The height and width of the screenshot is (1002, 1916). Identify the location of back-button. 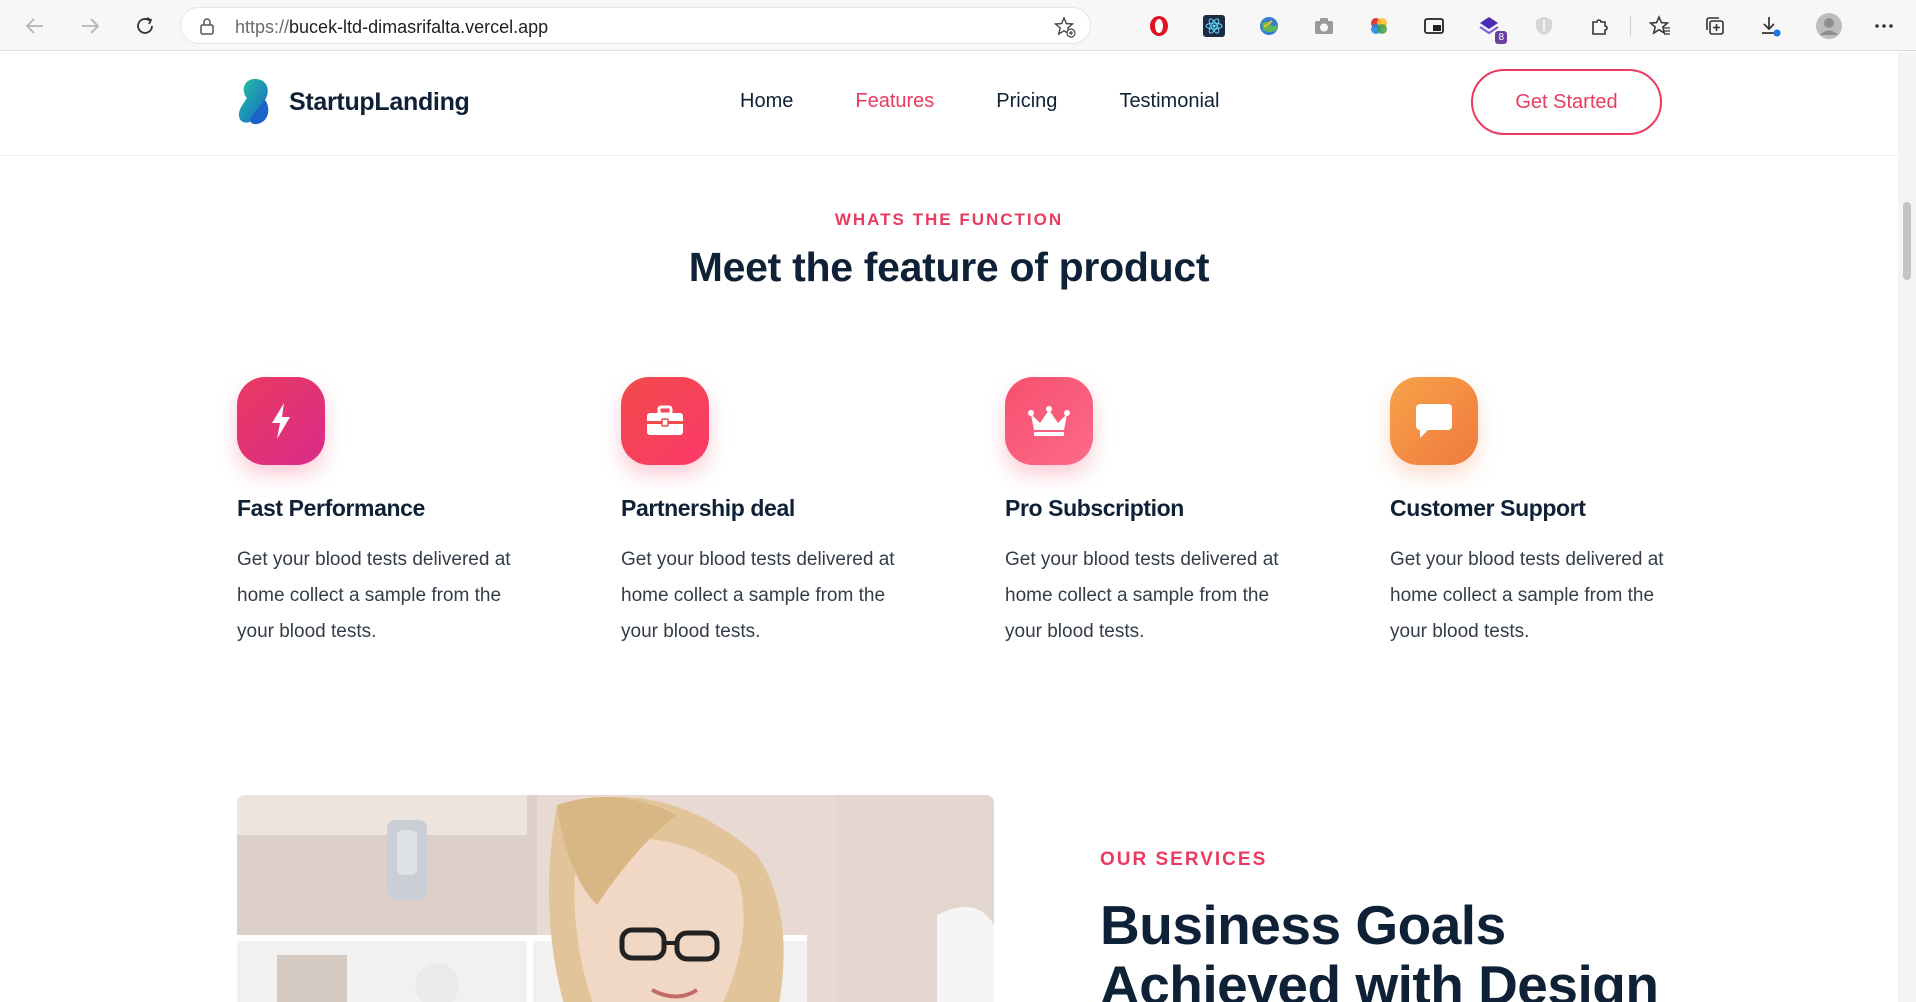
(35, 26).